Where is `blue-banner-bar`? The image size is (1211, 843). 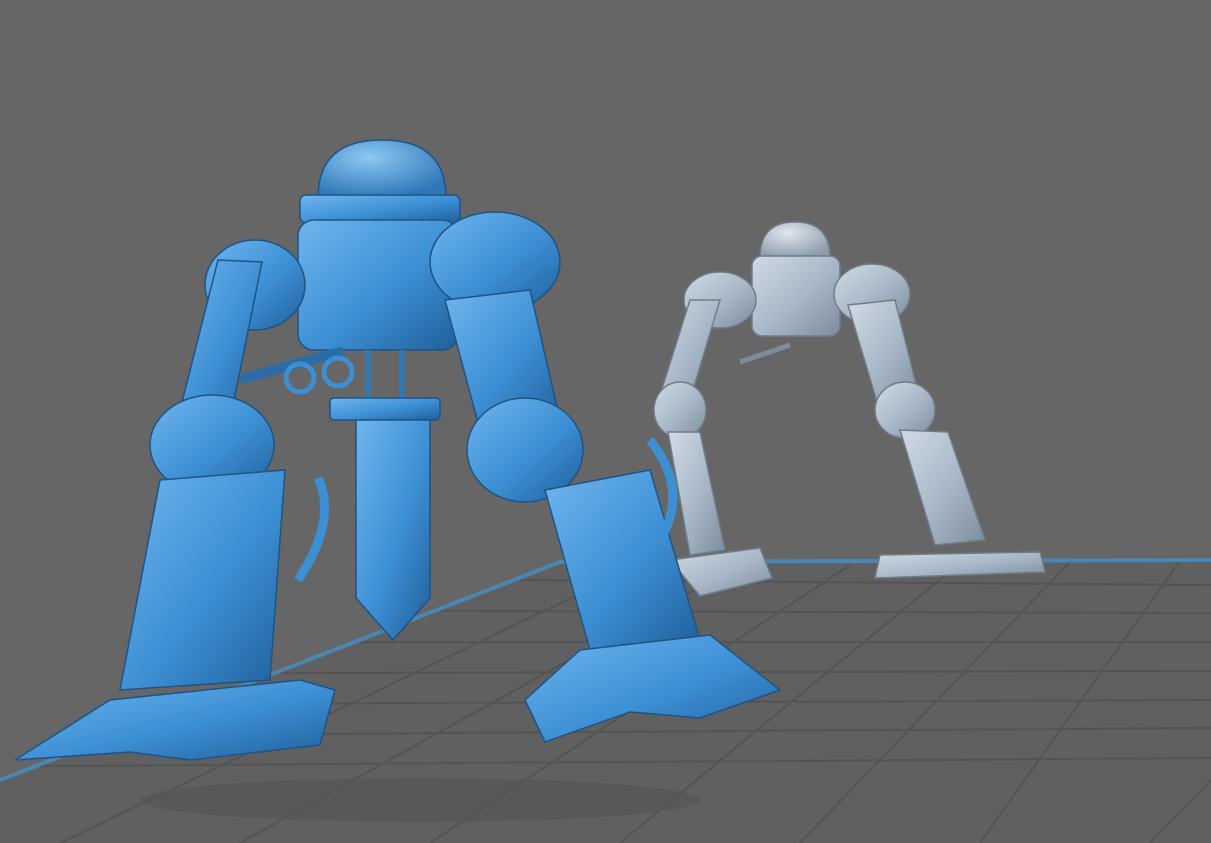 blue-banner-bar is located at coordinates (385, 409).